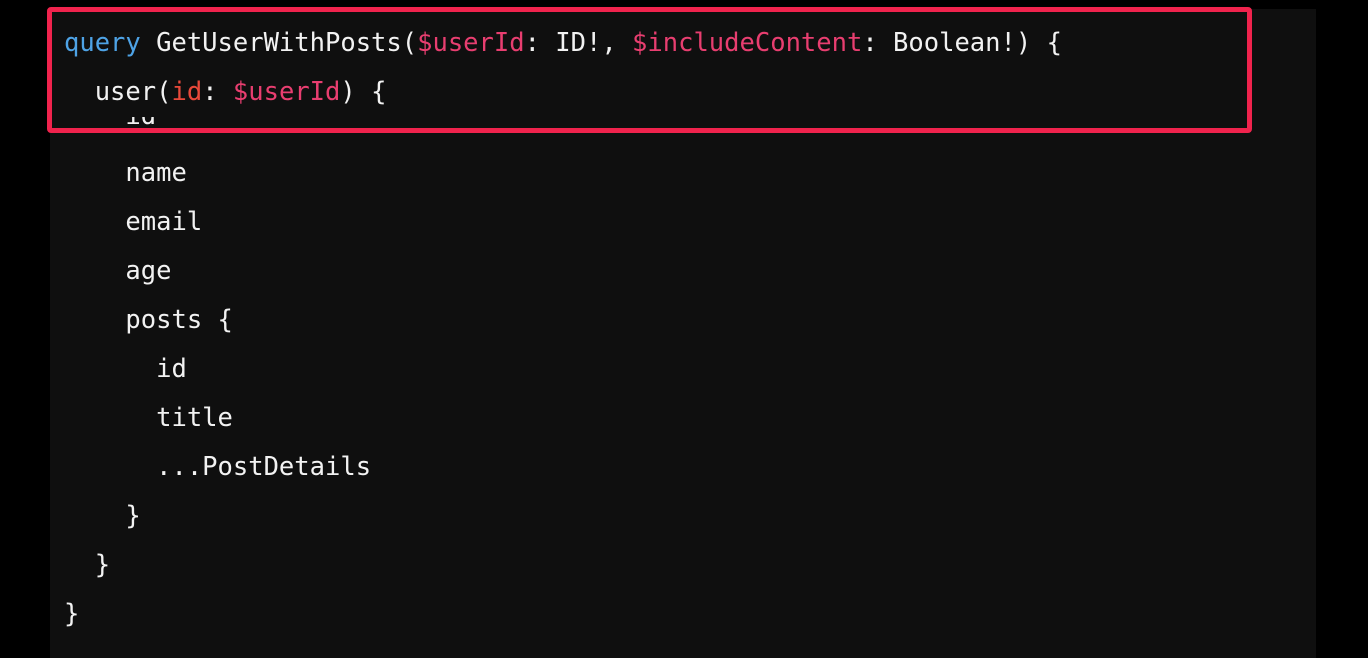 This screenshot has width=1368, height=658. Describe the element at coordinates (148, 418) in the screenshot. I see `code-token-plain: title` at that location.